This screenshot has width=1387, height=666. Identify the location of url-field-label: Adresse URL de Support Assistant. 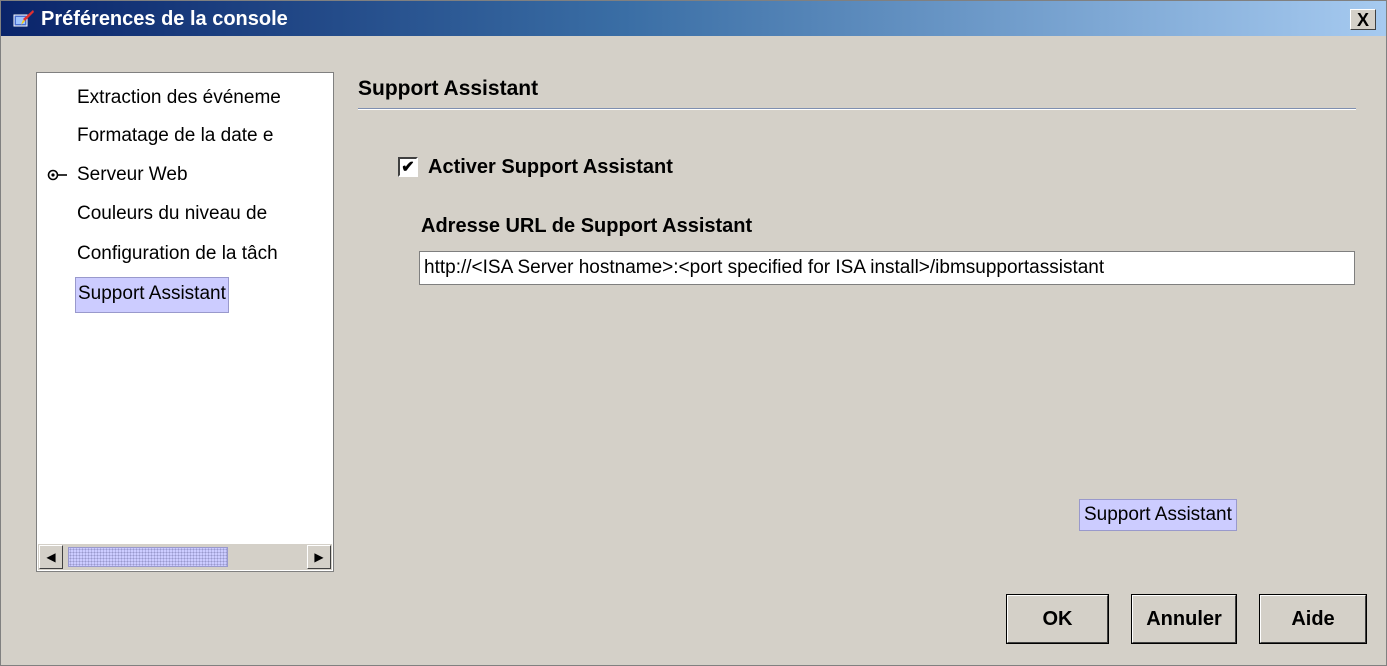
(587, 226).